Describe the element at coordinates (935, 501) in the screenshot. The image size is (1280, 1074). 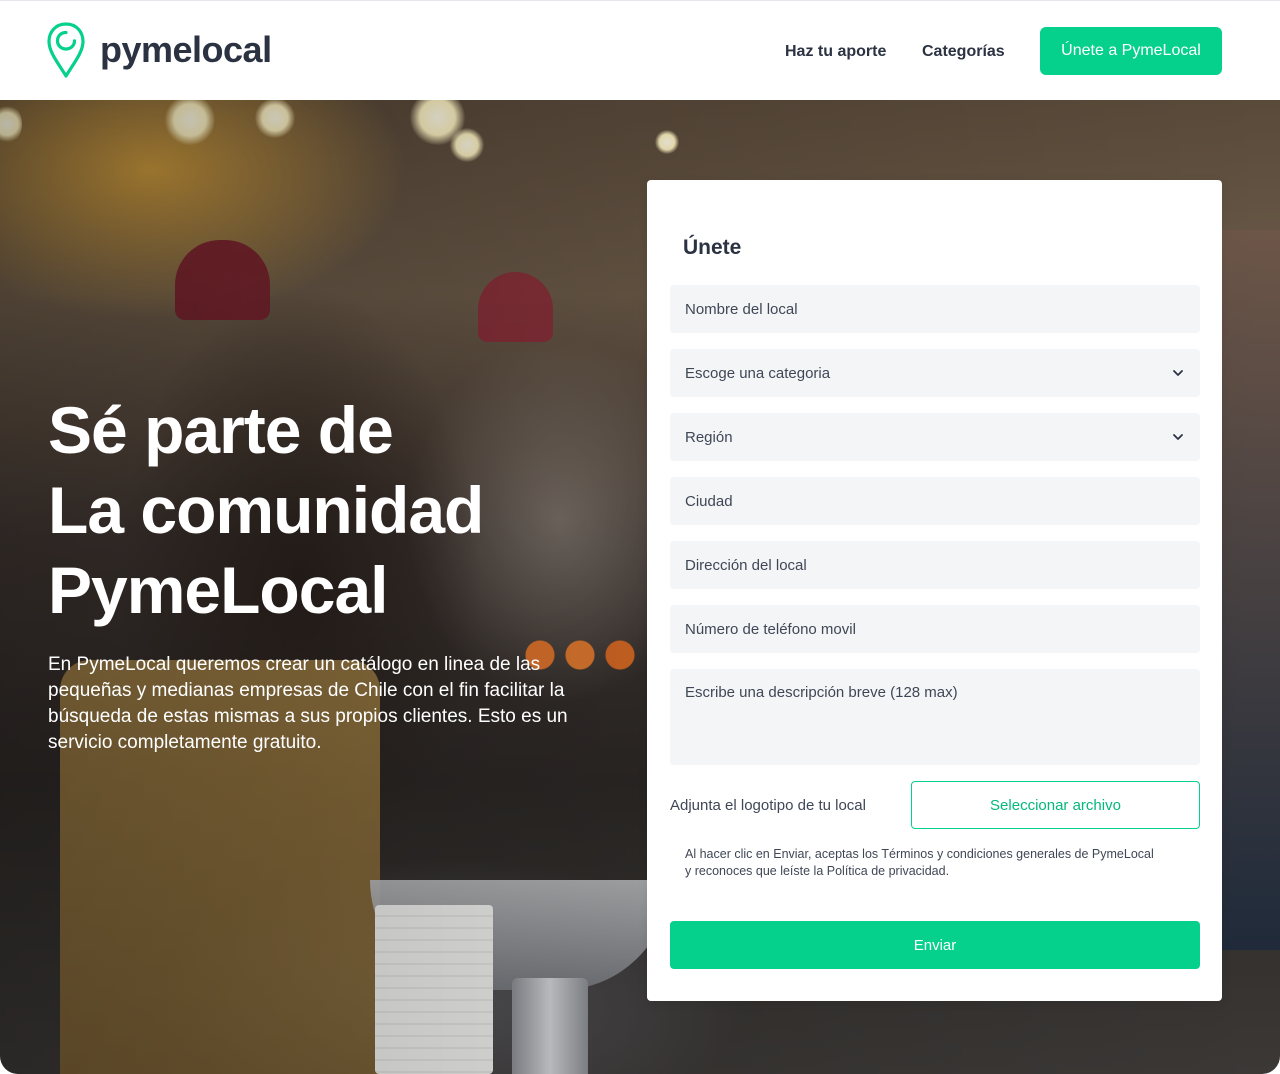
I see `ciudad-input` at that location.